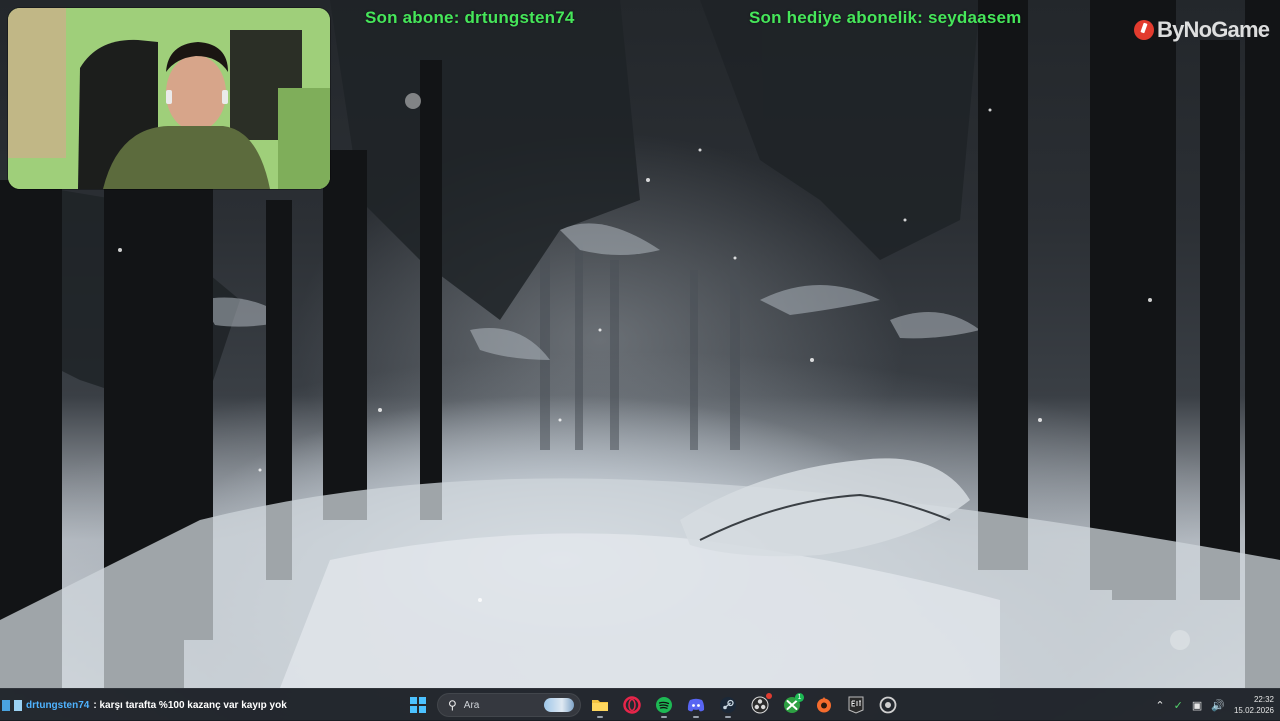  What do you see at coordinates (769, 696) in the screenshot?
I see `notification-dot-icon` at bounding box center [769, 696].